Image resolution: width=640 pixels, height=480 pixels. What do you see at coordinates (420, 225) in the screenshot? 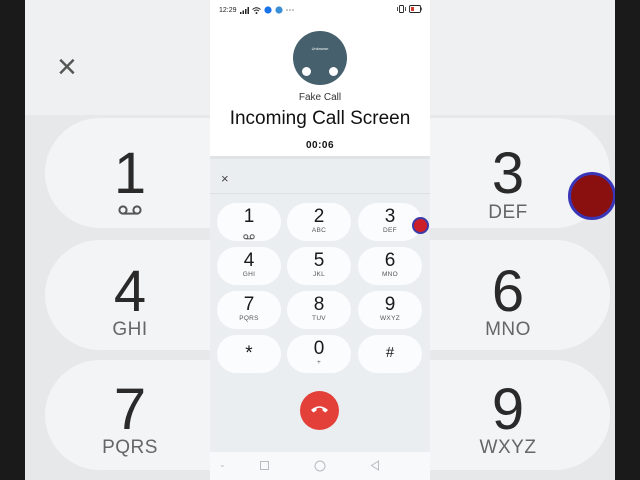
I see `touch-indicator` at bounding box center [420, 225].